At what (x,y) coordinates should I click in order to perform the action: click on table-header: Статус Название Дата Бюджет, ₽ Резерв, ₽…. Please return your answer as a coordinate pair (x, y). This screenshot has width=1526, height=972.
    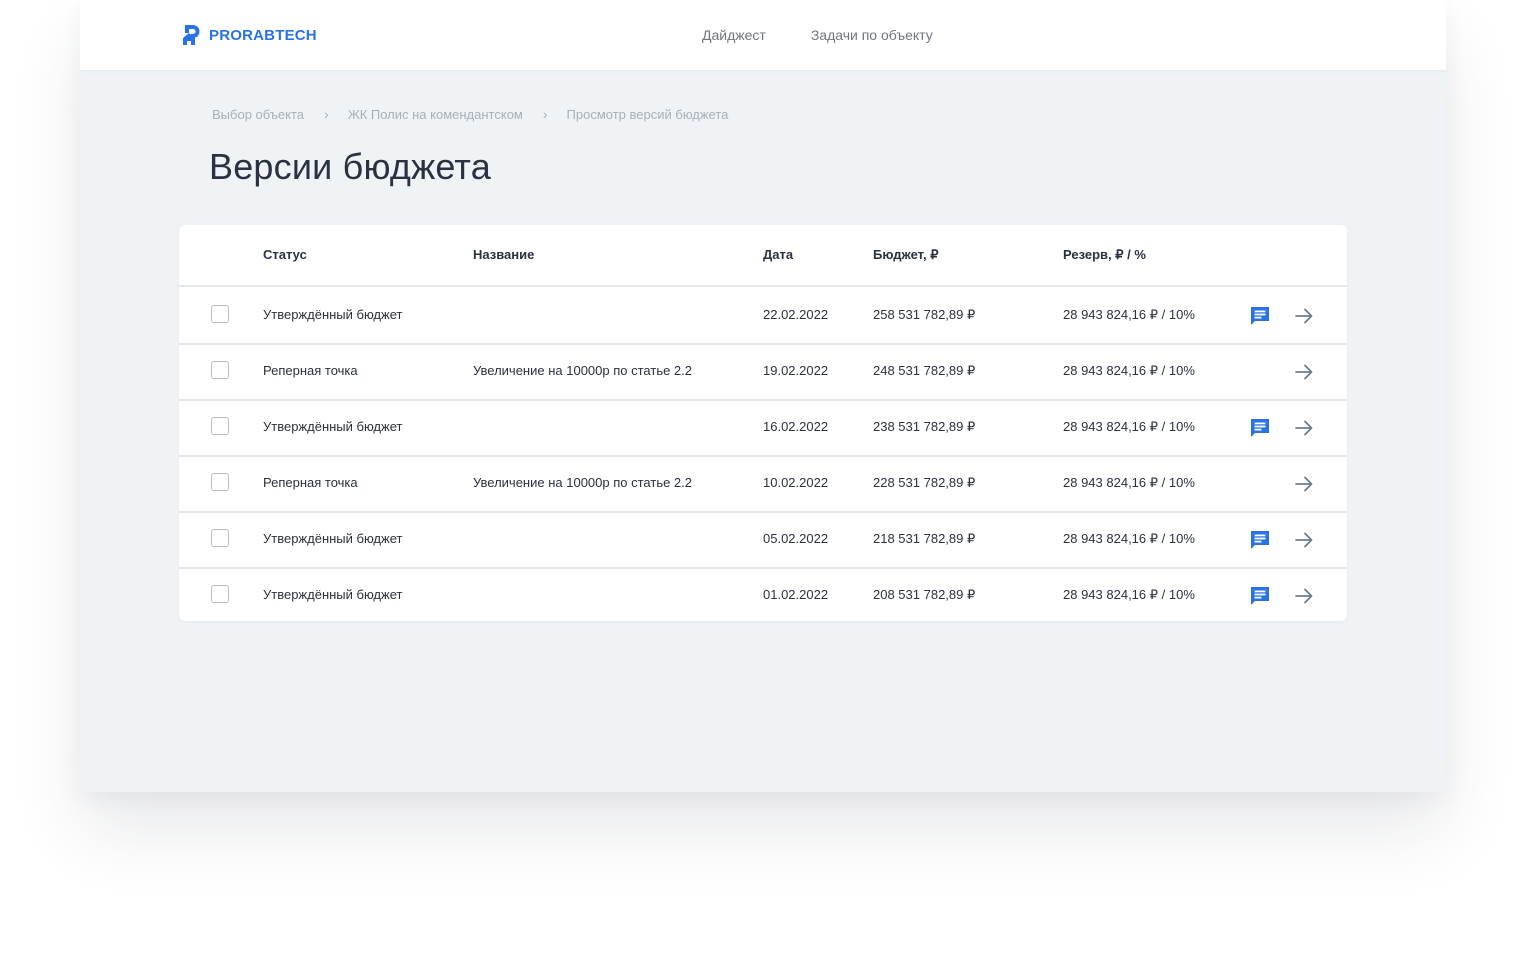
    Looking at the image, I should click on (763, 256).